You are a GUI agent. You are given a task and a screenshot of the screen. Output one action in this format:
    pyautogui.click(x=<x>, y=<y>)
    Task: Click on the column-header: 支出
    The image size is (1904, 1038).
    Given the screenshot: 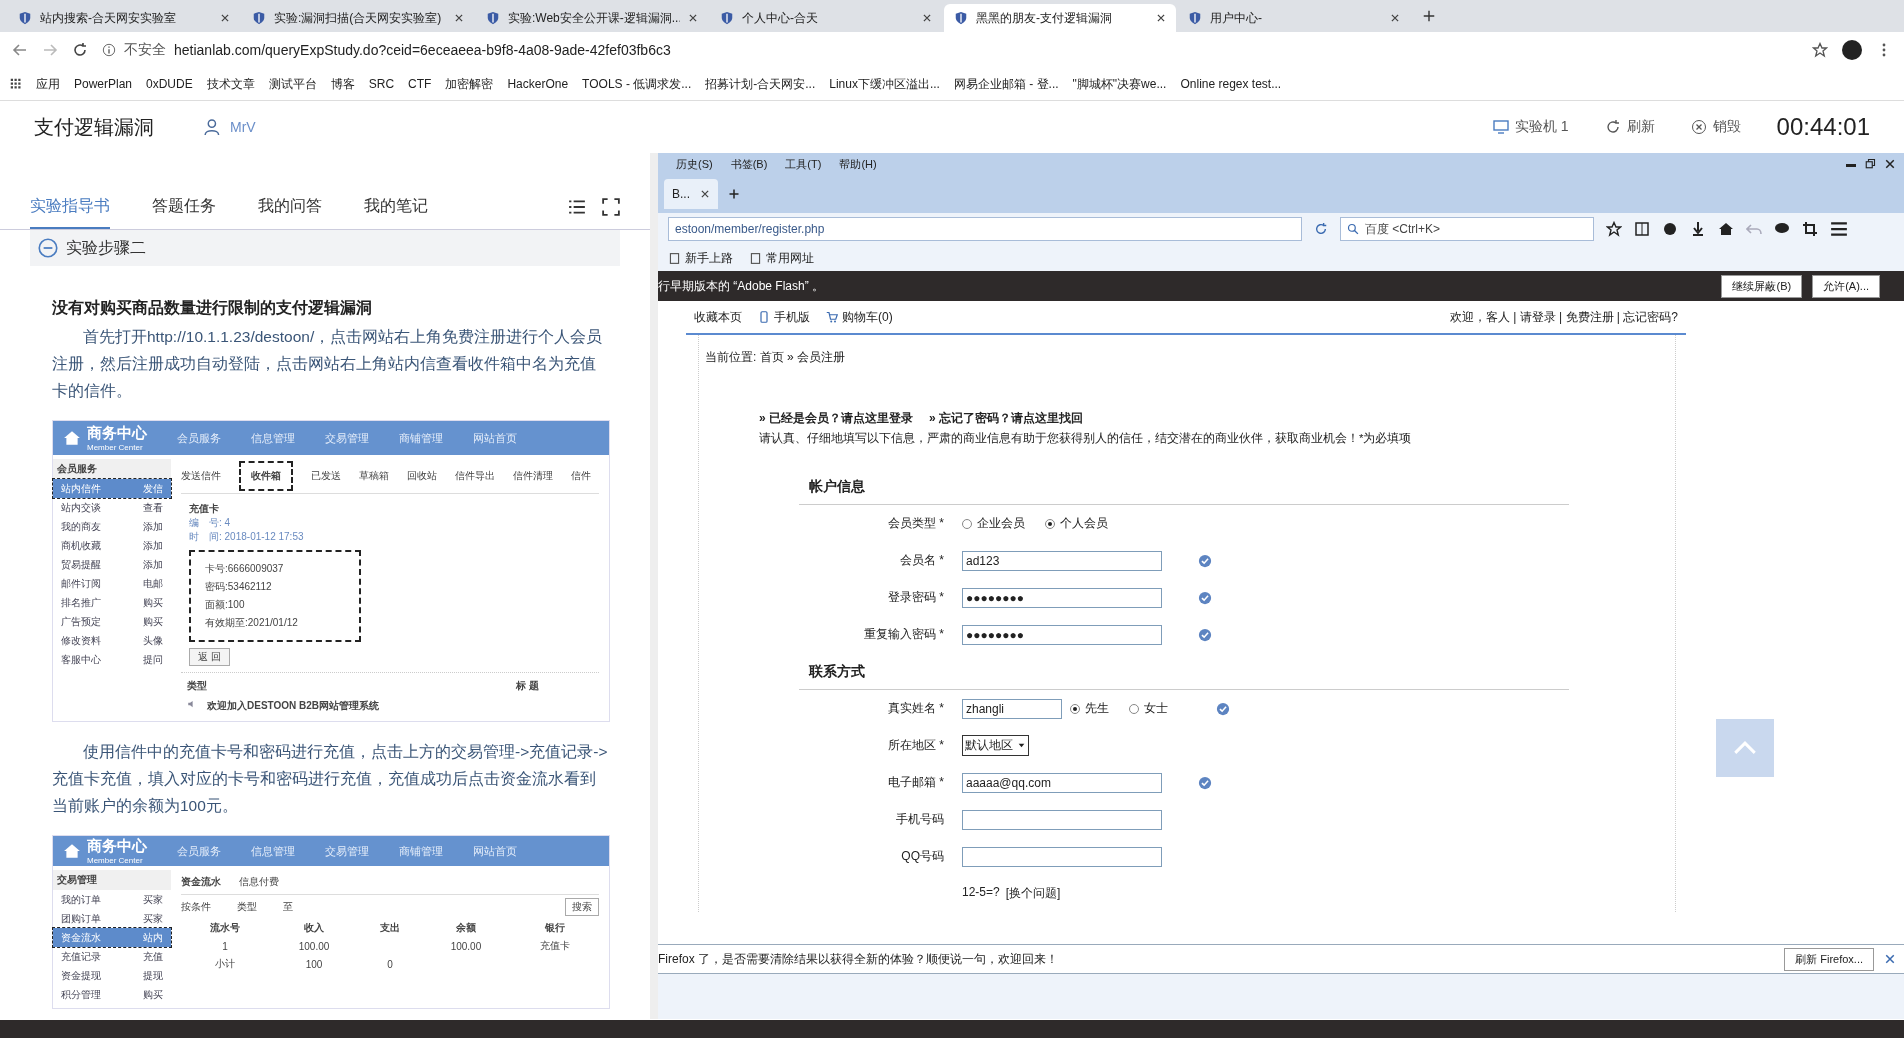 What is the action you would take?
    pyautogui.click(x=389, y=928)
    